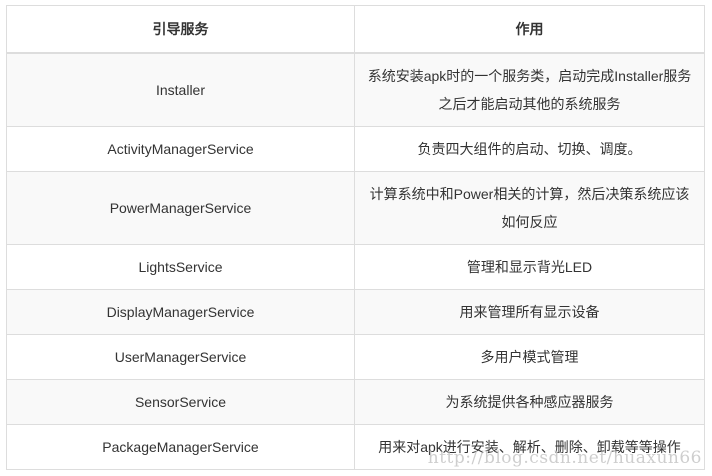  I want to click on service-name-cell: ActivityManagerService, so click(180, 149).